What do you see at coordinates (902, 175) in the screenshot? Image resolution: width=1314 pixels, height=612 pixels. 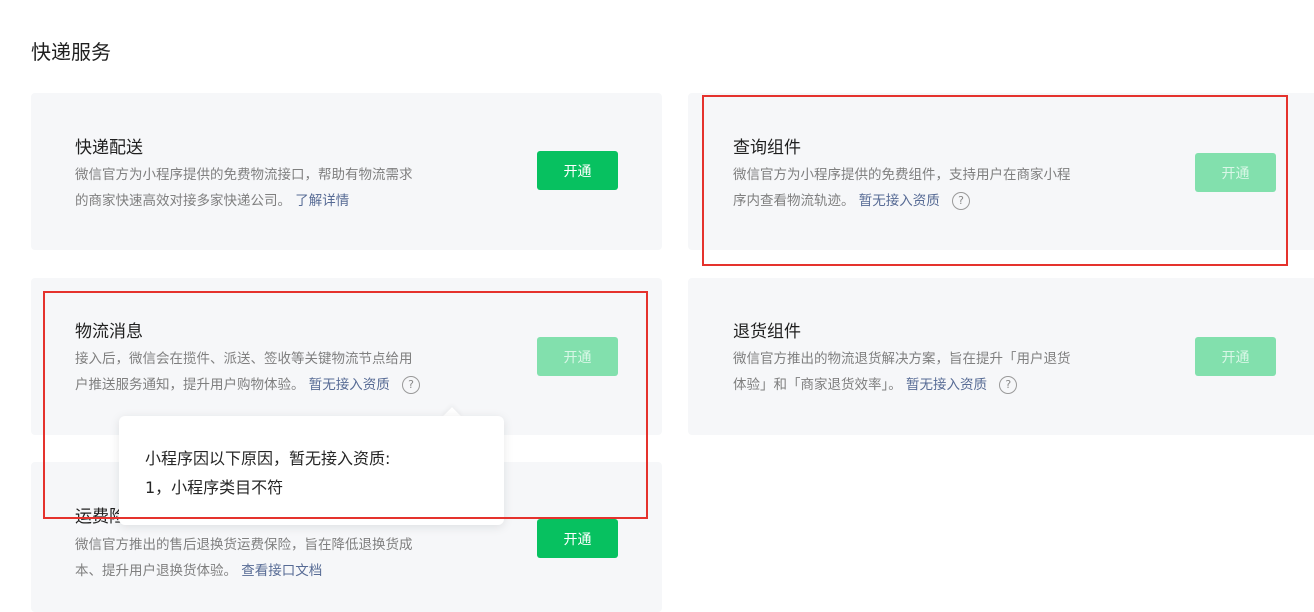 I see `description-line: 微信官方为小程序提供的免费组件，支持用户在商家小程` at bounding box center [902, 175].